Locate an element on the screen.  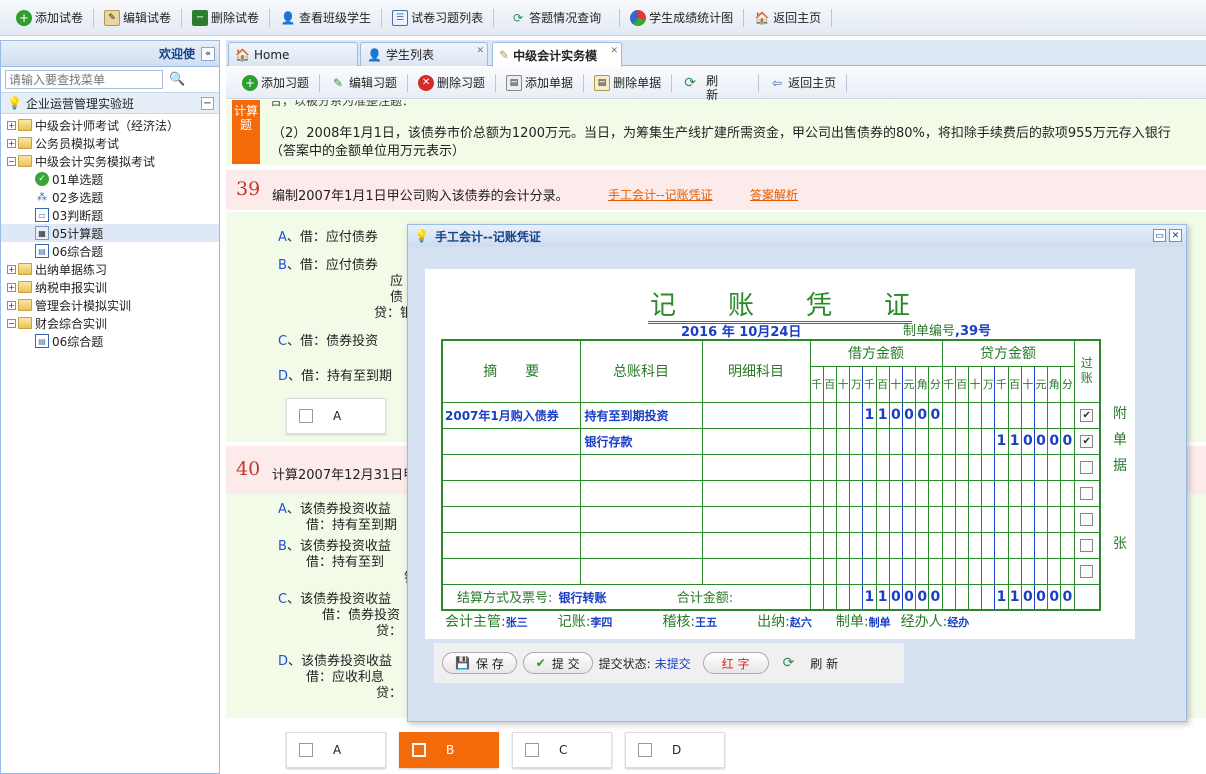
add-question-button: + 添加习题 is located at coordinates (275, 83).